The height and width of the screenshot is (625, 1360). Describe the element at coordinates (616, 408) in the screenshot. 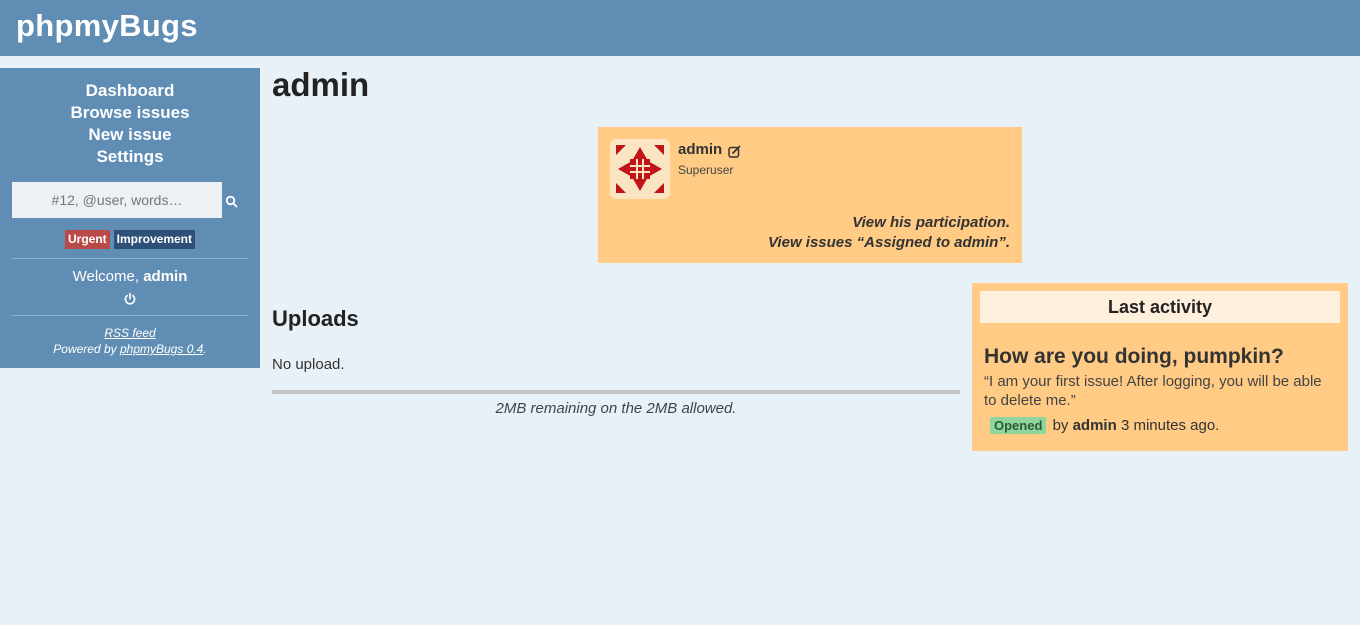

I see `quota-text: 2MB remaining on the 2MB allowed.` at that location.